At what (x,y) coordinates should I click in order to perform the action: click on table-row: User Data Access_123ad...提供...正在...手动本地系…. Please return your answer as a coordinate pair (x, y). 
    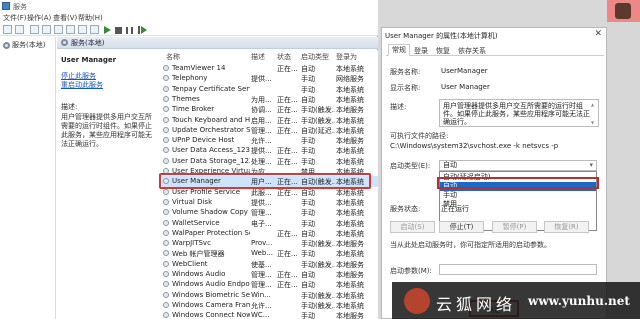
    Looking at the image, I should click on (270, 150).